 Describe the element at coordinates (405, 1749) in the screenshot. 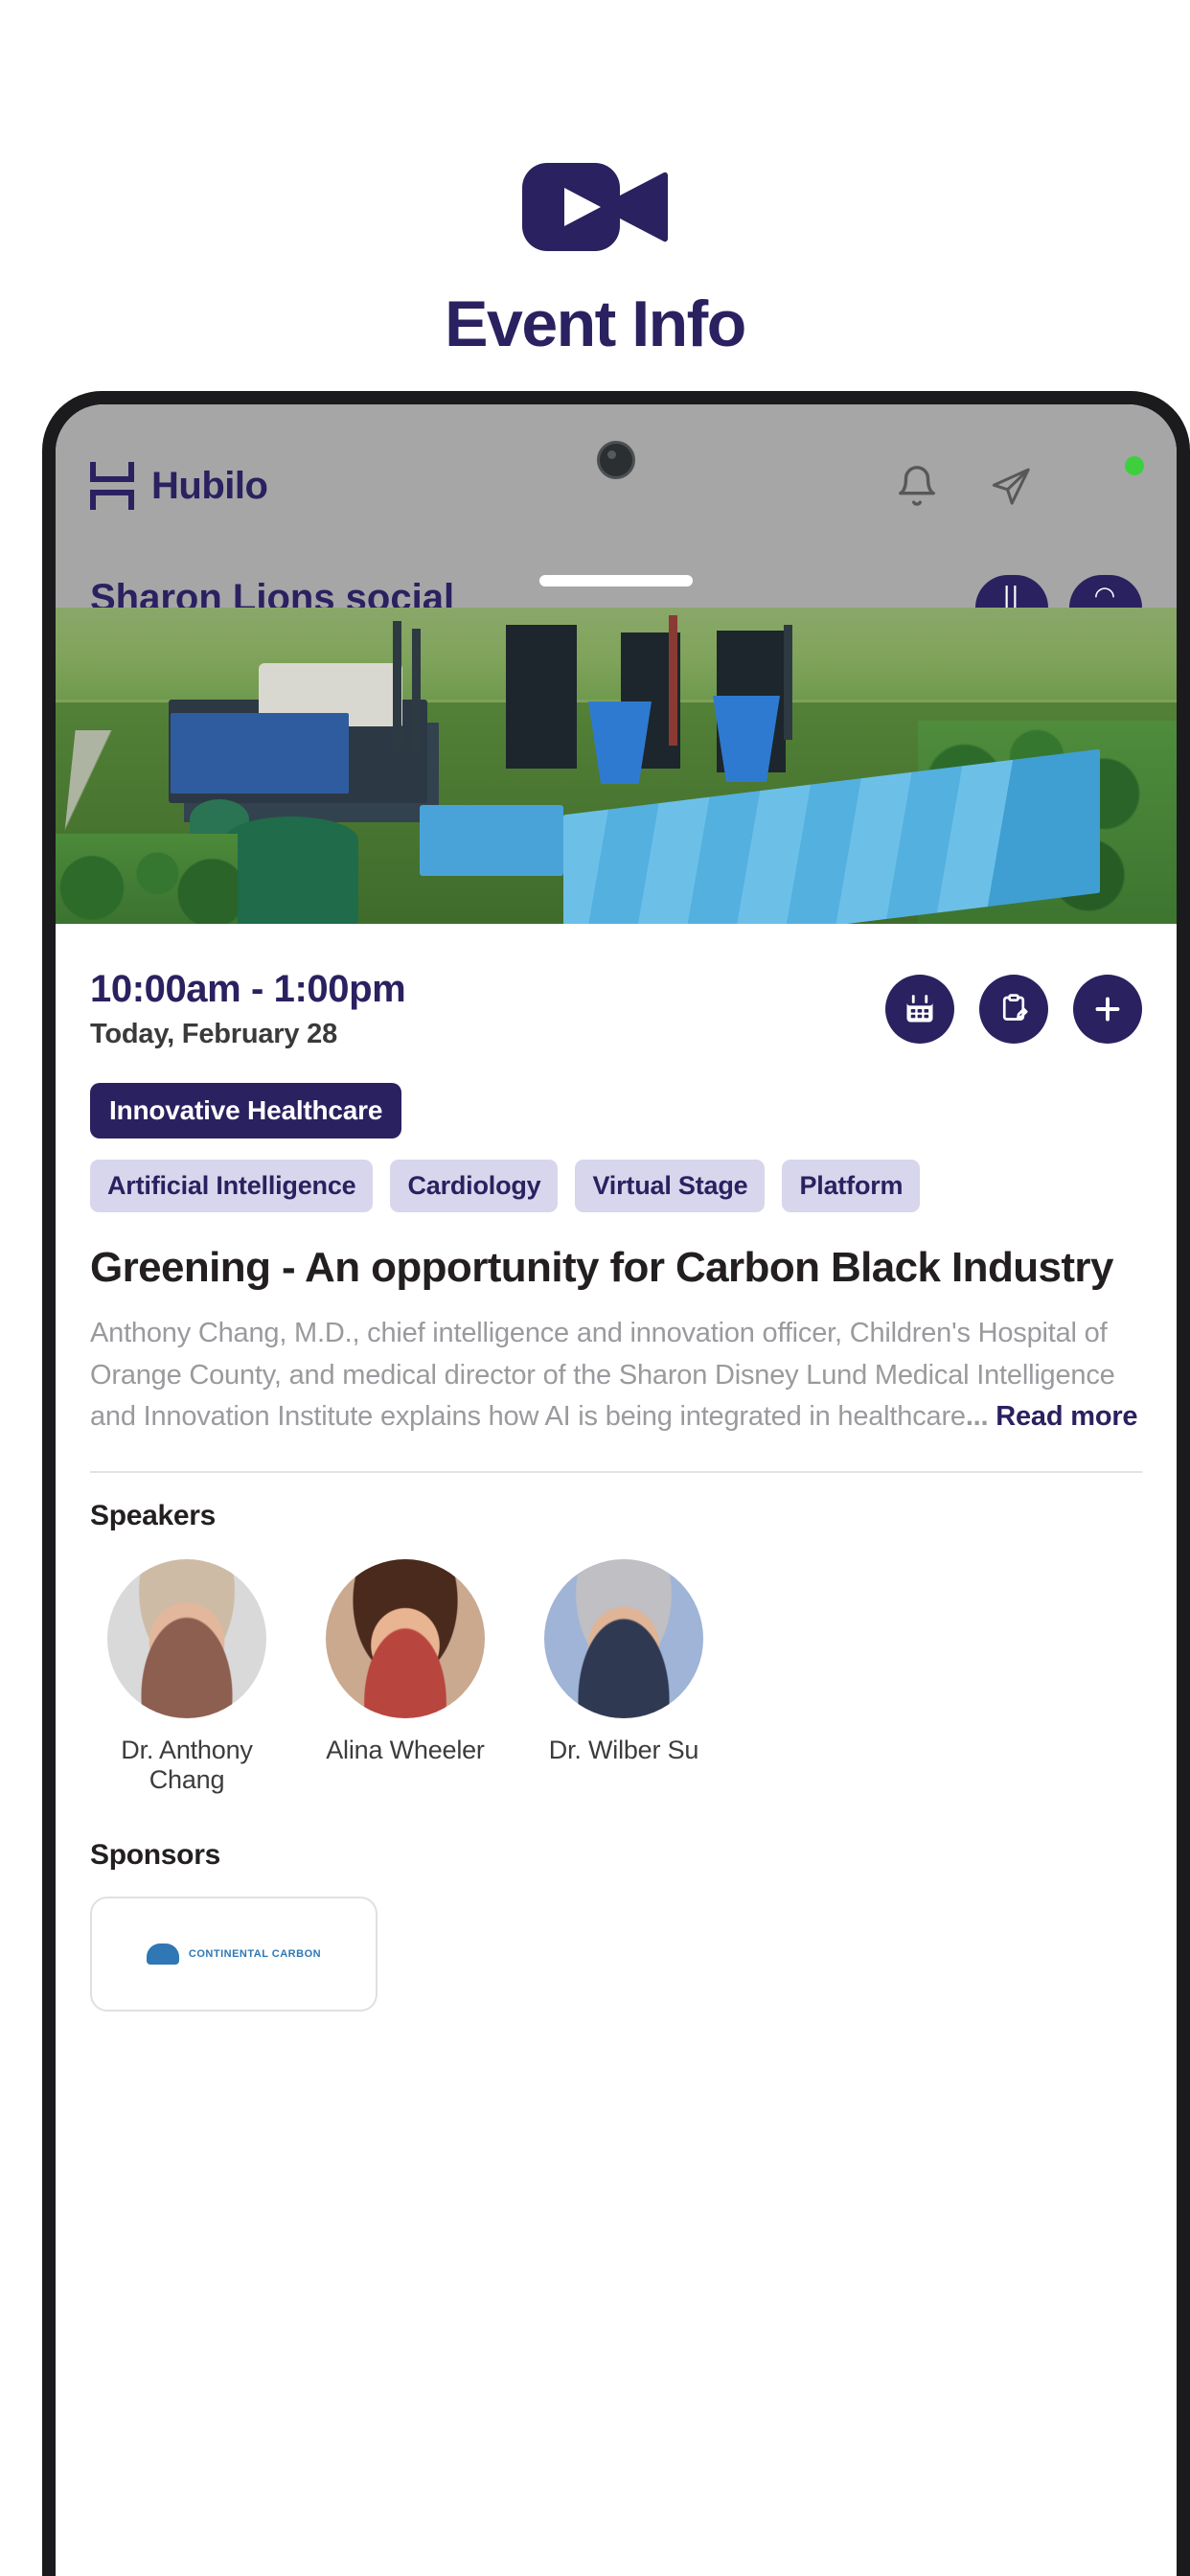

I see `speaker-name: Alina Wheeler` at that location.